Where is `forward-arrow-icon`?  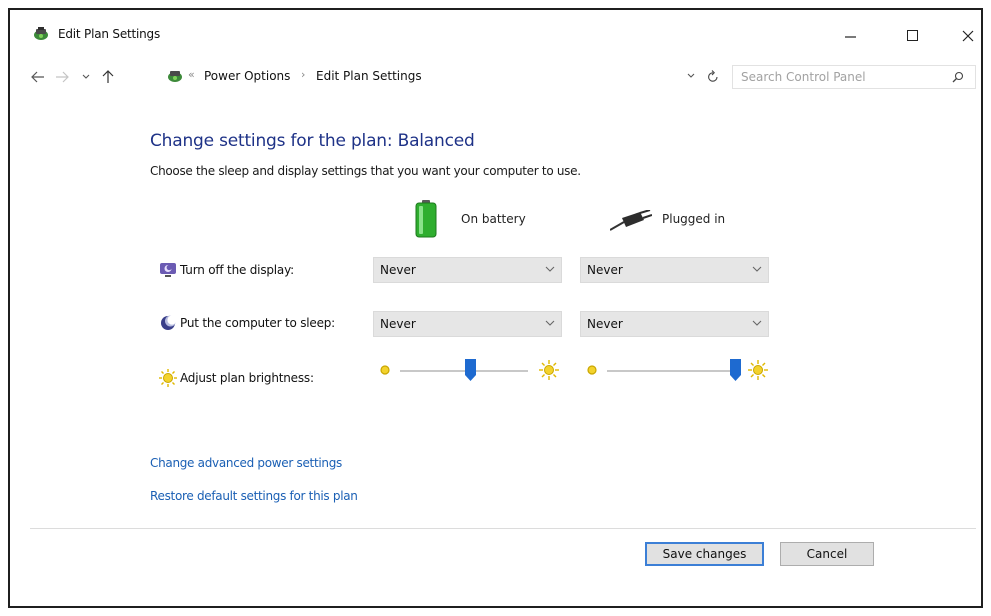 forward-arrow-icon is located at coordinates (62, 77).